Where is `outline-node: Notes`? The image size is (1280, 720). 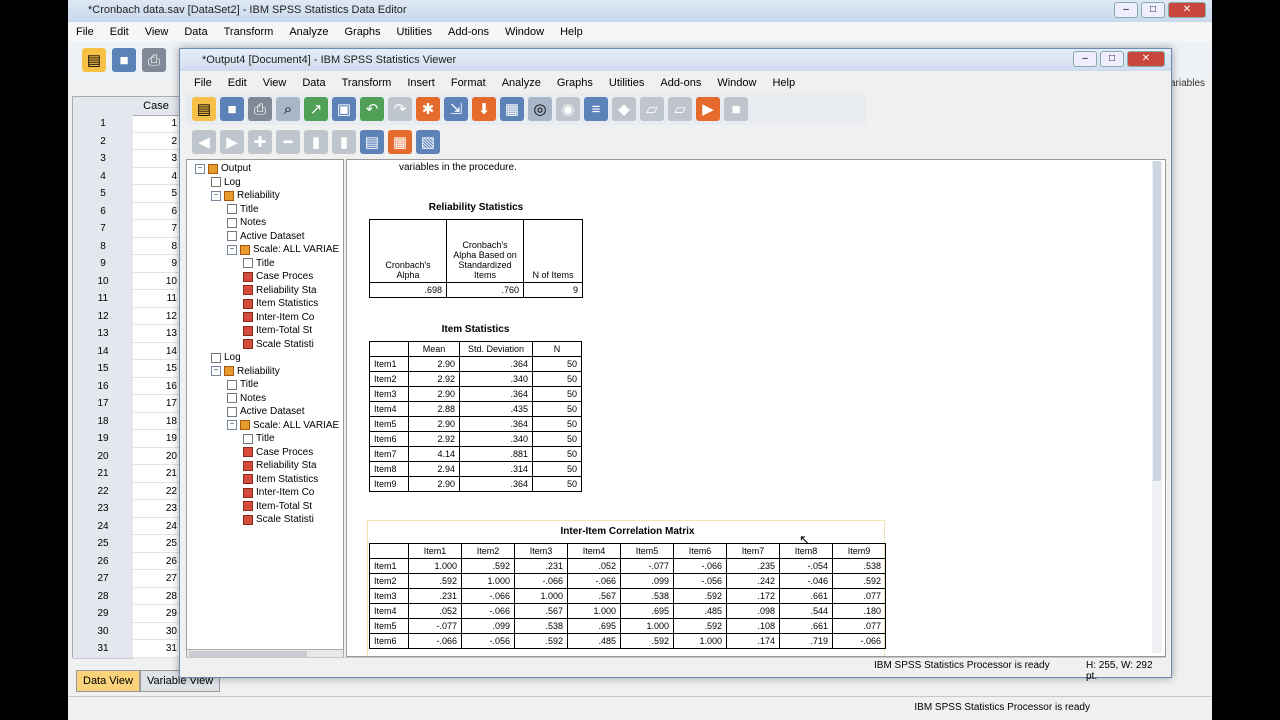 outline-node: Notes is located at coordinates (246, 222).